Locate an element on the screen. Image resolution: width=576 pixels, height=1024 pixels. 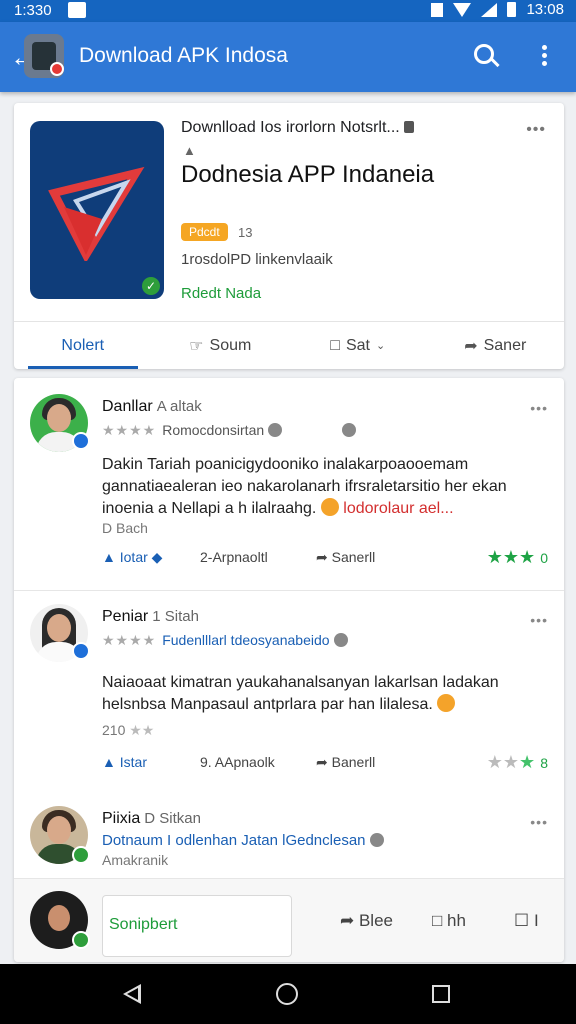
share-button: ➦ Blee is located at coordinates (366, 921).